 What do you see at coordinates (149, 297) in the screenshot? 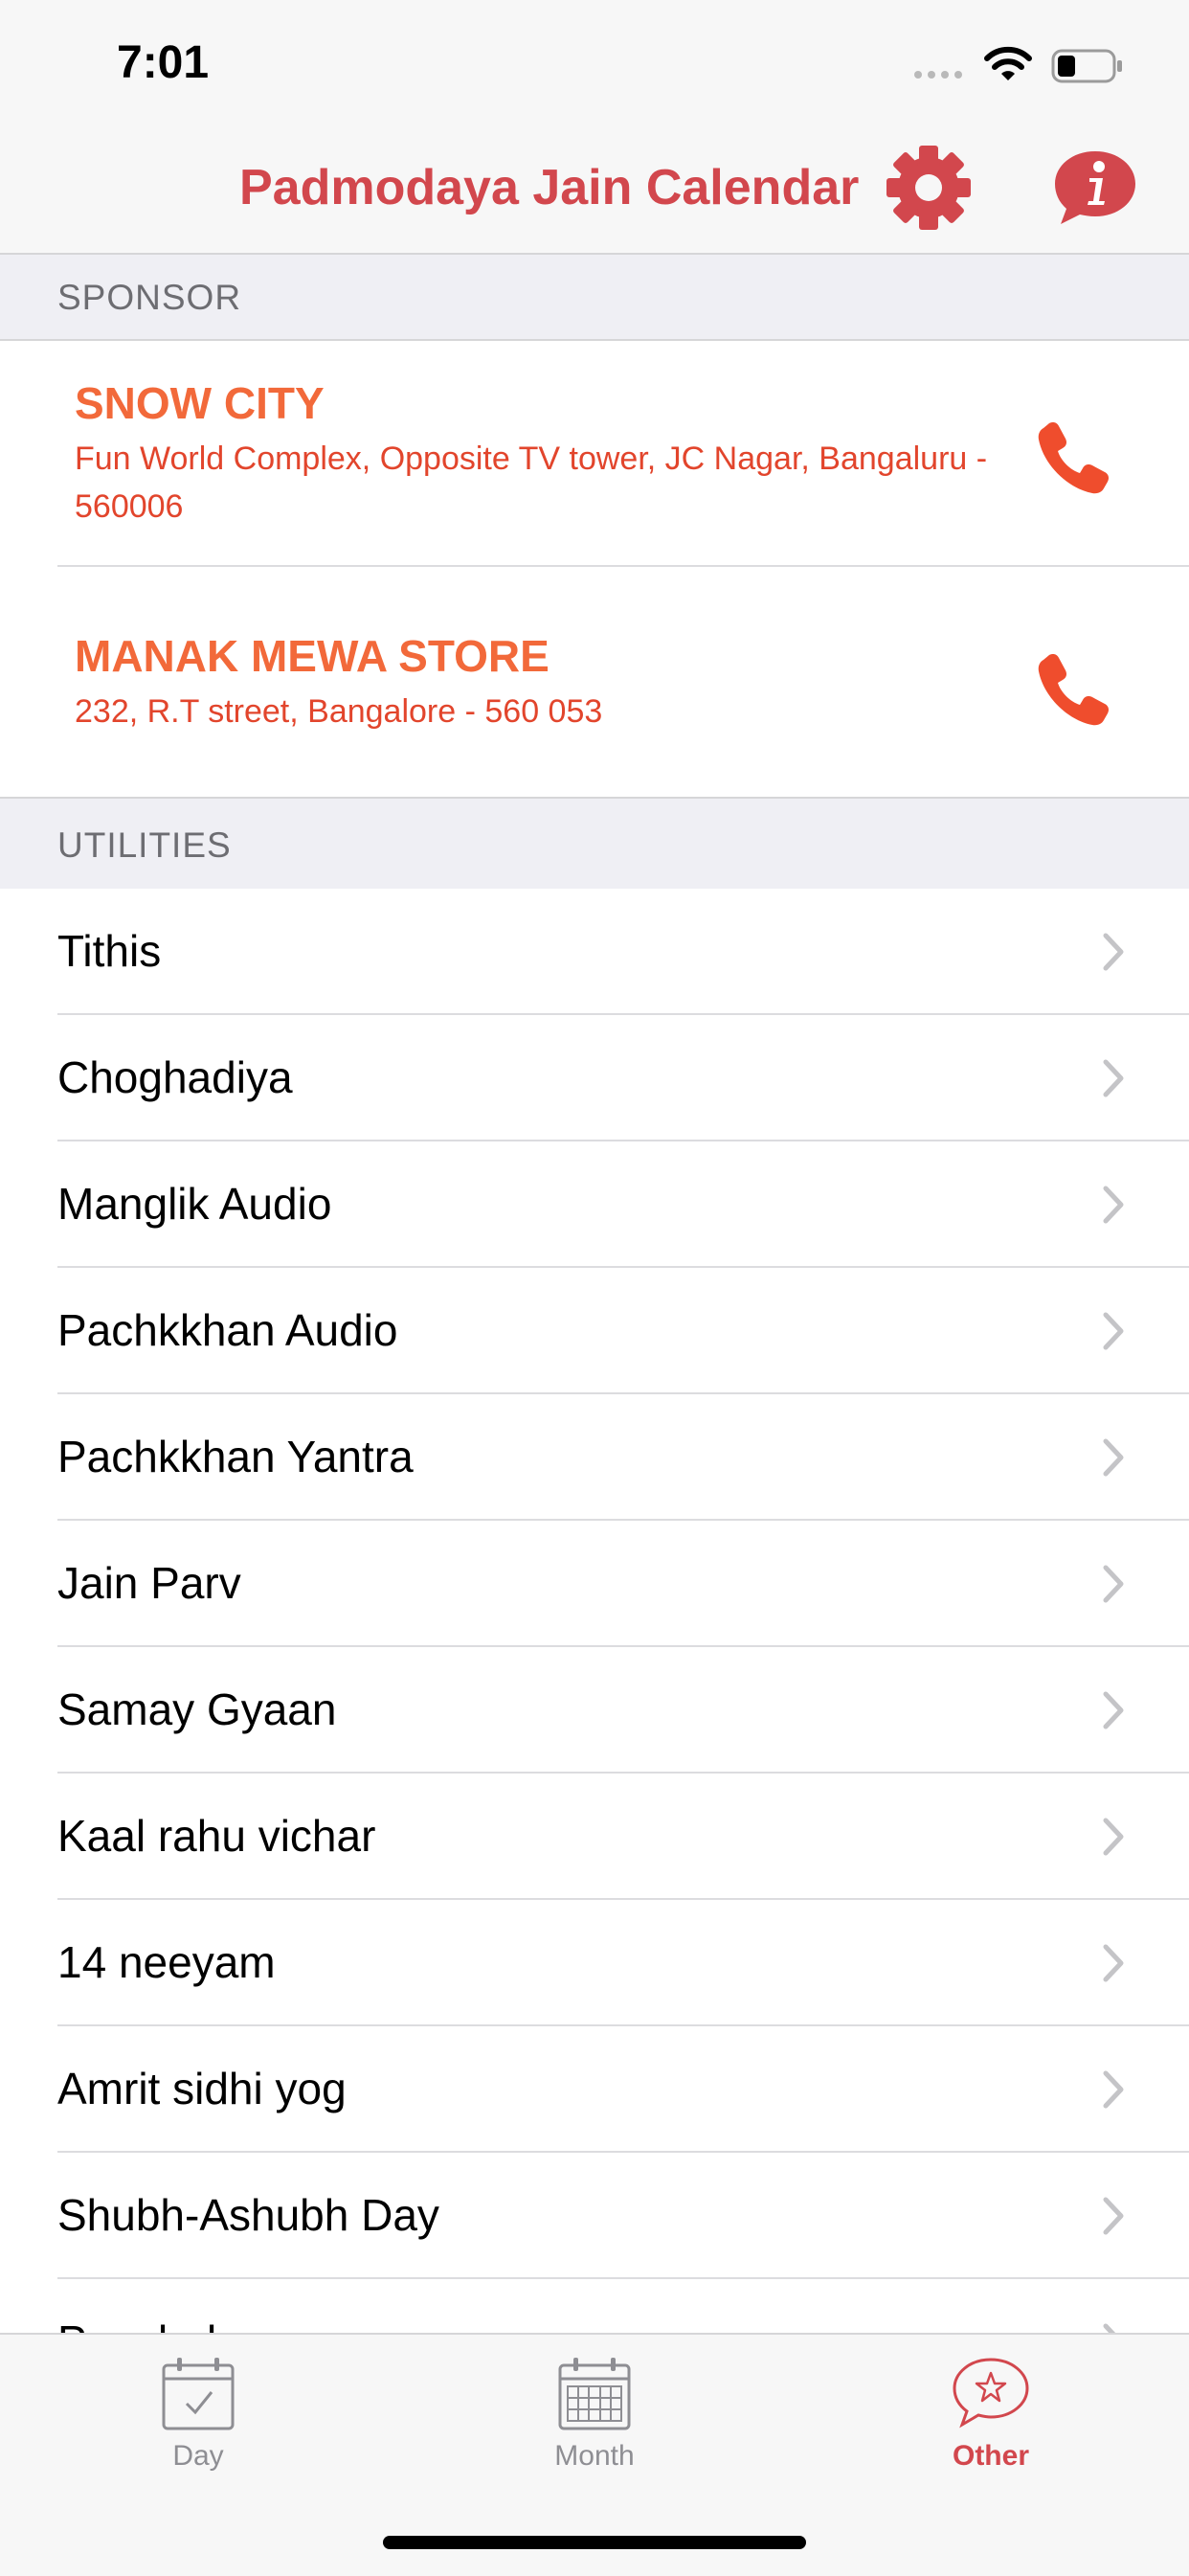
I see `sponsor-header-label: SPONSOR` at bounding box center [149, 297].